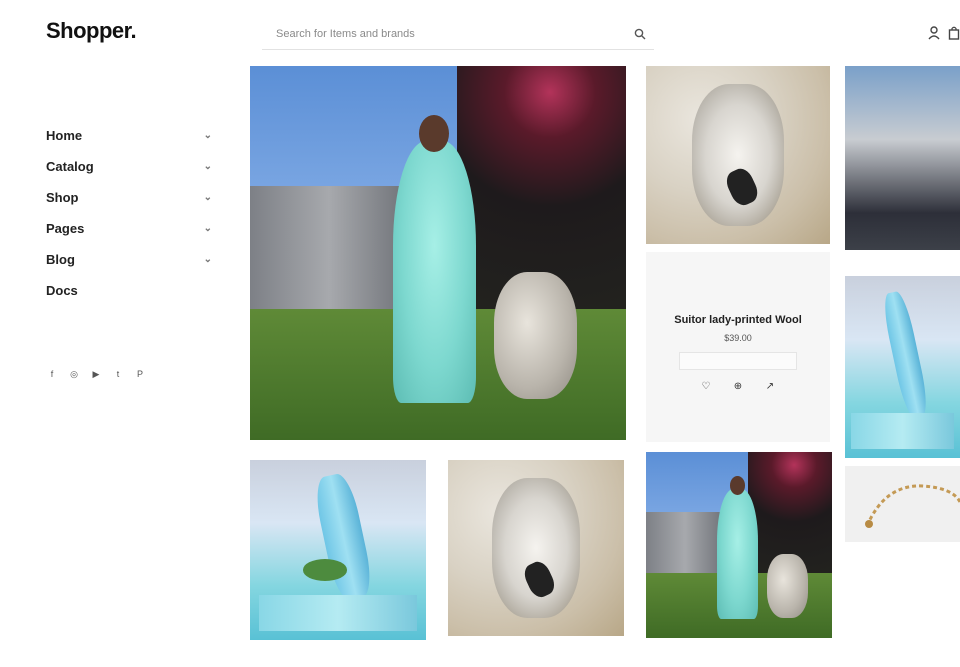 The image size is (960, 667). Describe the element at coordinates (738, 338) in the screenshot. I see `product-price: $39.00` at that location.